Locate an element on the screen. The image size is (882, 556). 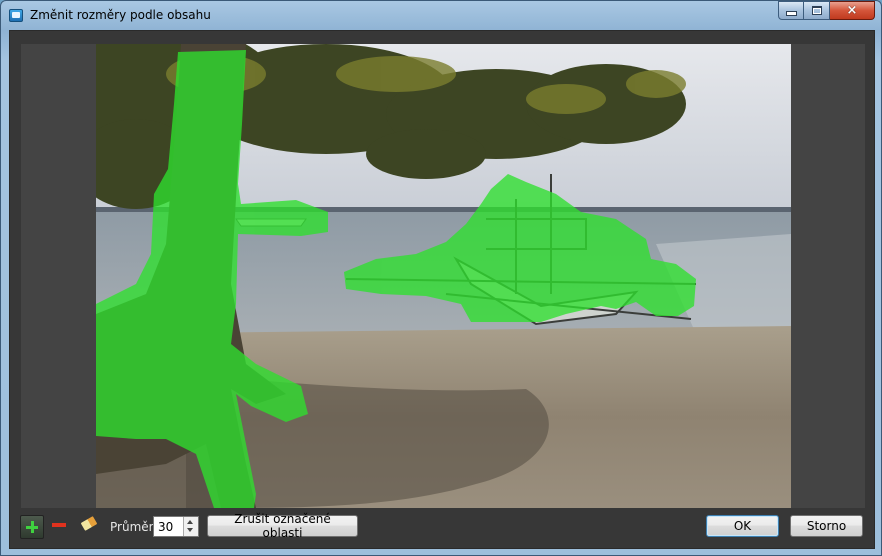
chevron-down-icon is located at coordinates (190, 530).